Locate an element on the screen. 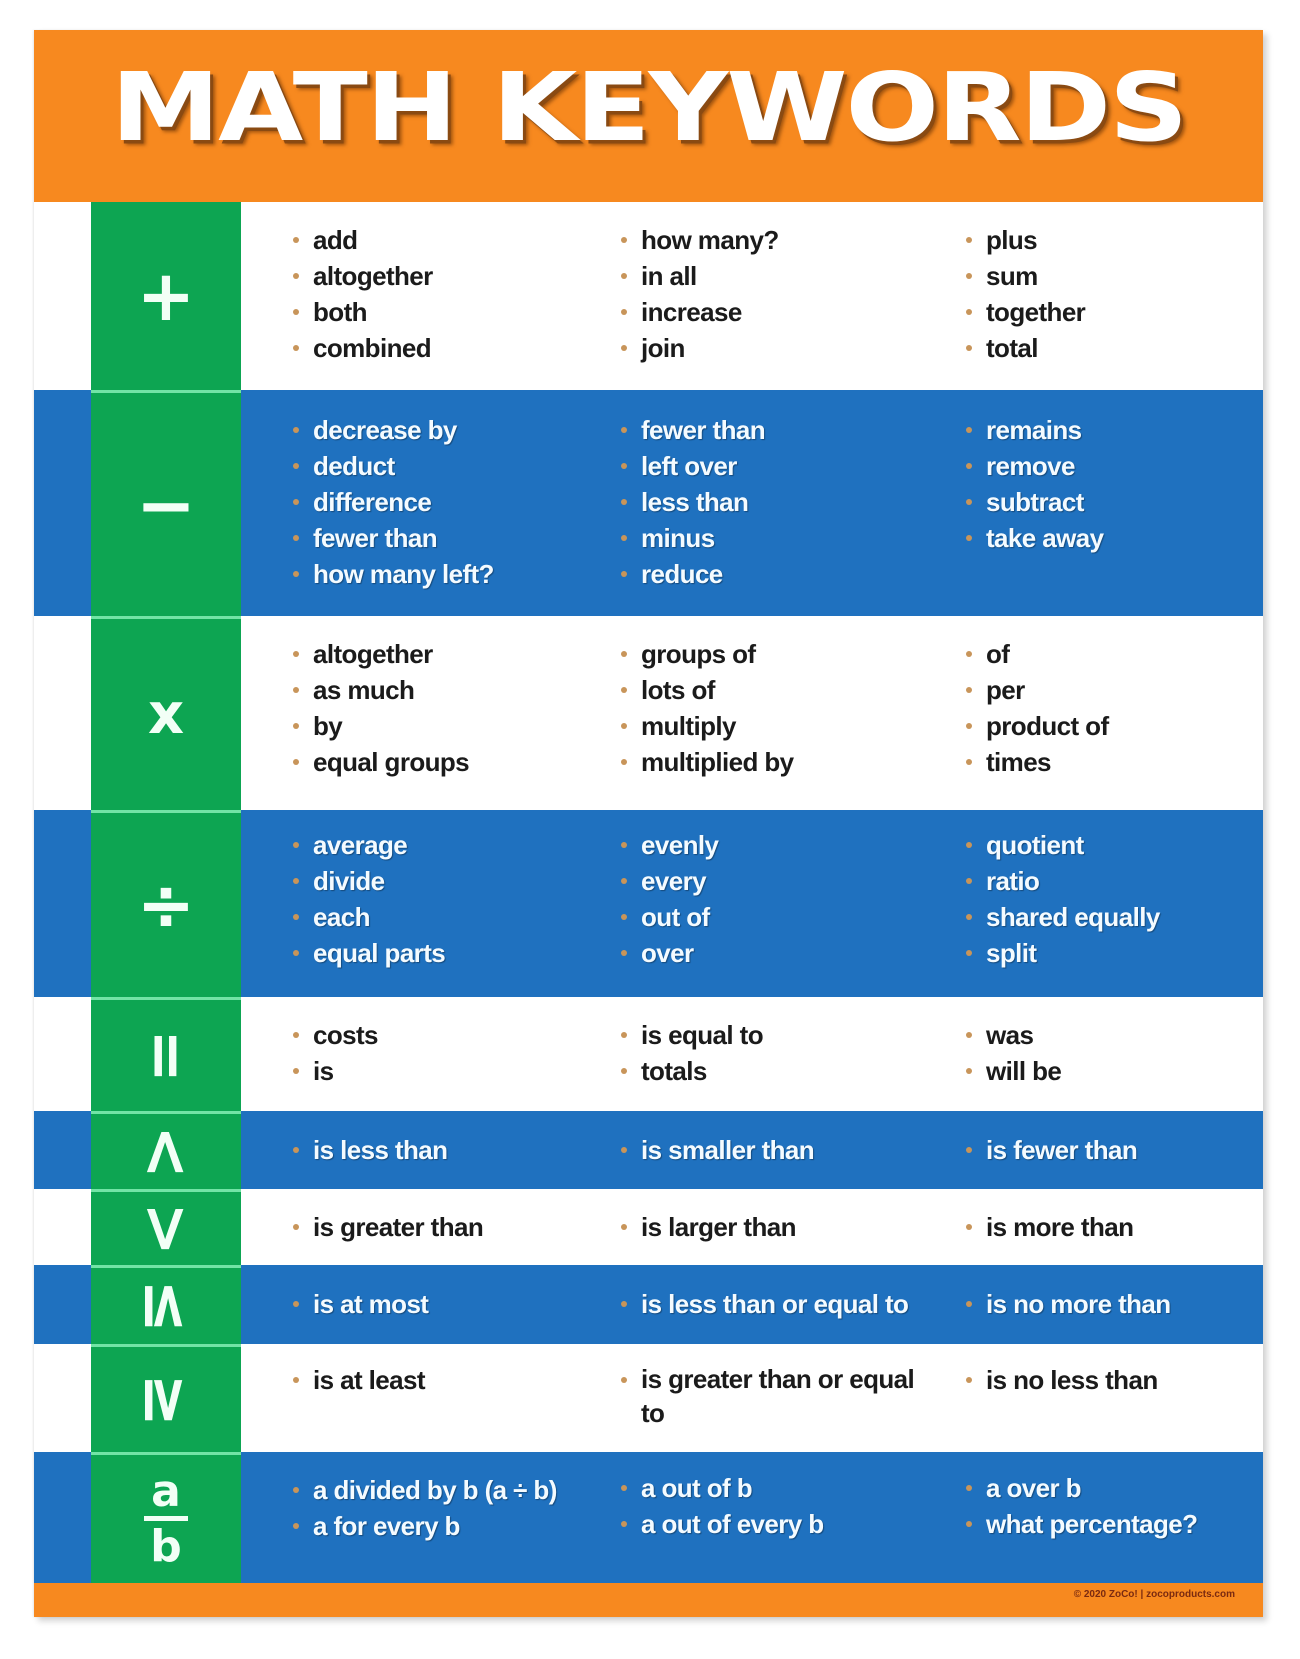 The image size is (1300, 1659). keyword-column-1: is at most is located at coordinates (361, 1304).